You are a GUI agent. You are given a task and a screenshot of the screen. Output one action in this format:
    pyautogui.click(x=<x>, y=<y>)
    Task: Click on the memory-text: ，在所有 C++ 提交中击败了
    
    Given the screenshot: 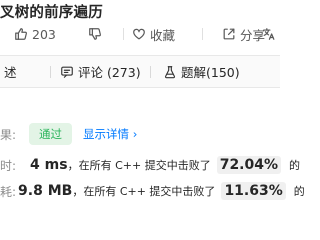 What is the action you would take?
    pyautogui.click(x=144, y=191)
    